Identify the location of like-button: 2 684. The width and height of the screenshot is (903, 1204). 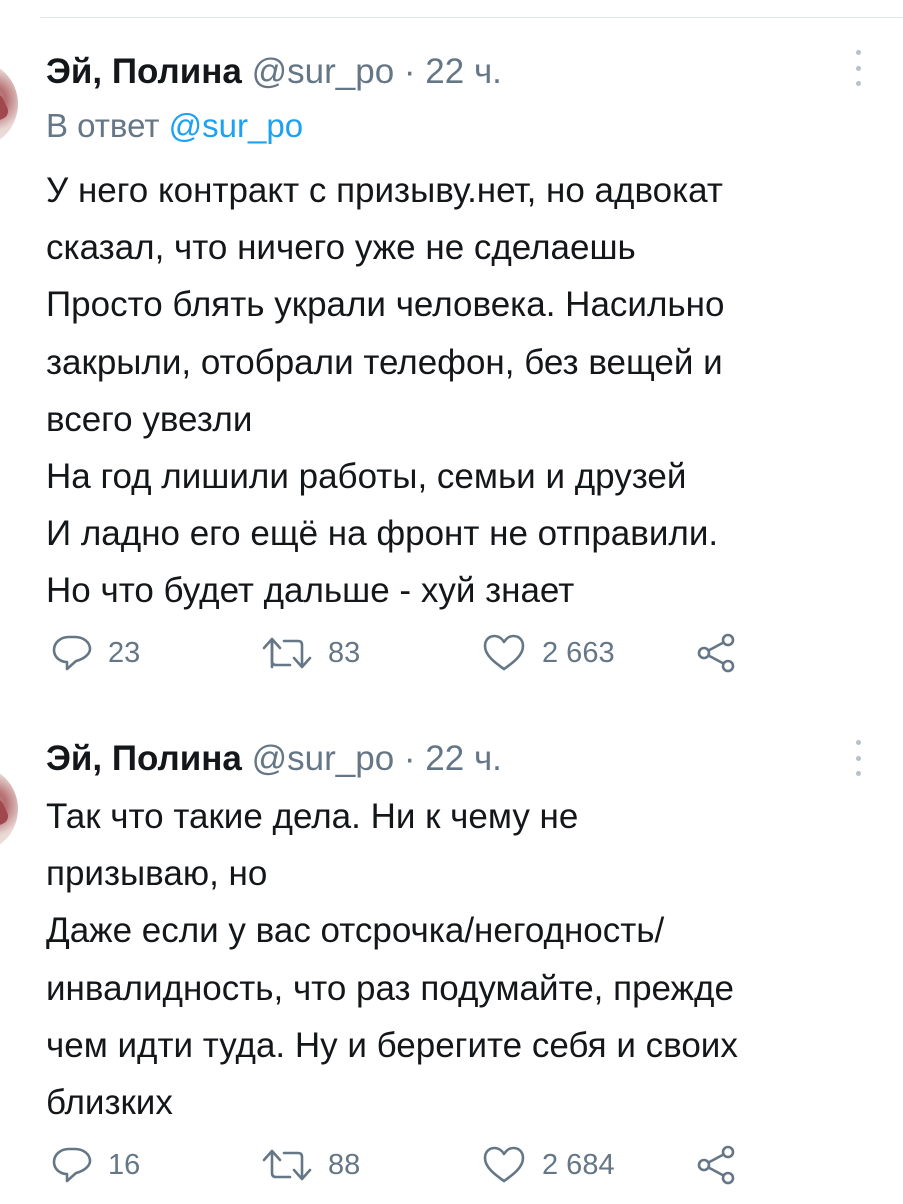
(548, 1165).